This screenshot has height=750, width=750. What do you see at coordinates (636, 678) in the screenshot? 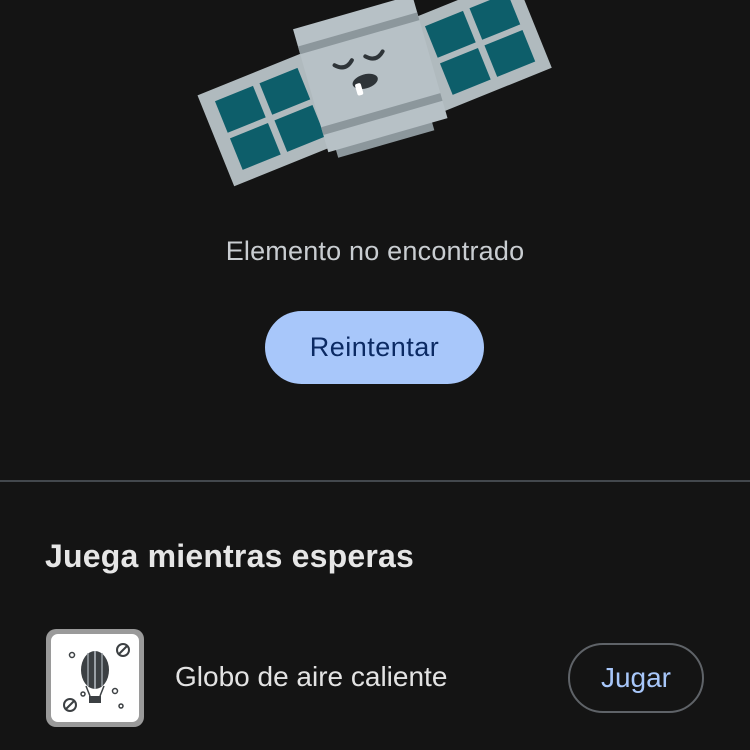
I see `play-button: Jugar` at bounding box center [636, 678].